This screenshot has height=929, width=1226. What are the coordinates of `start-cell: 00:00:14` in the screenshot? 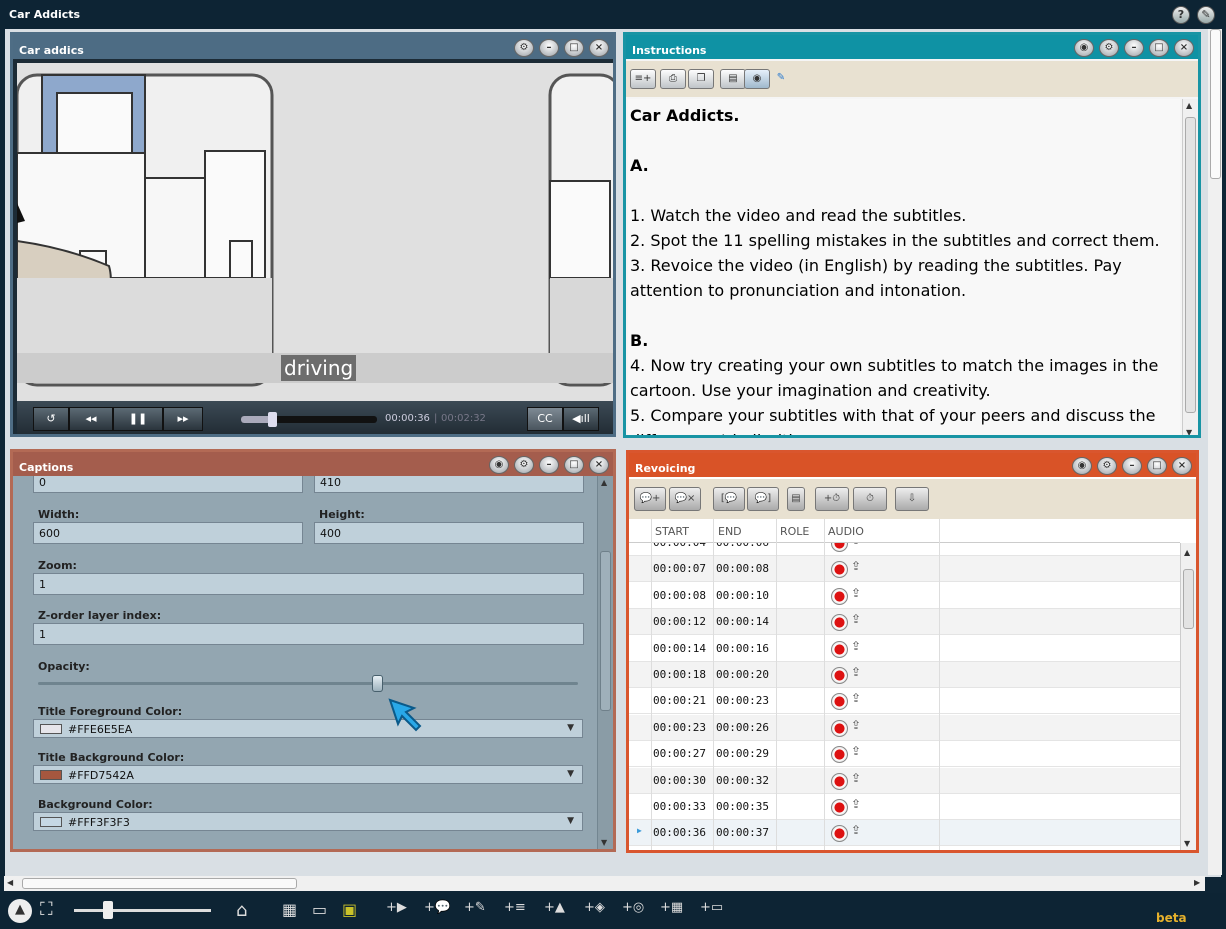 It's located at (679, 648).